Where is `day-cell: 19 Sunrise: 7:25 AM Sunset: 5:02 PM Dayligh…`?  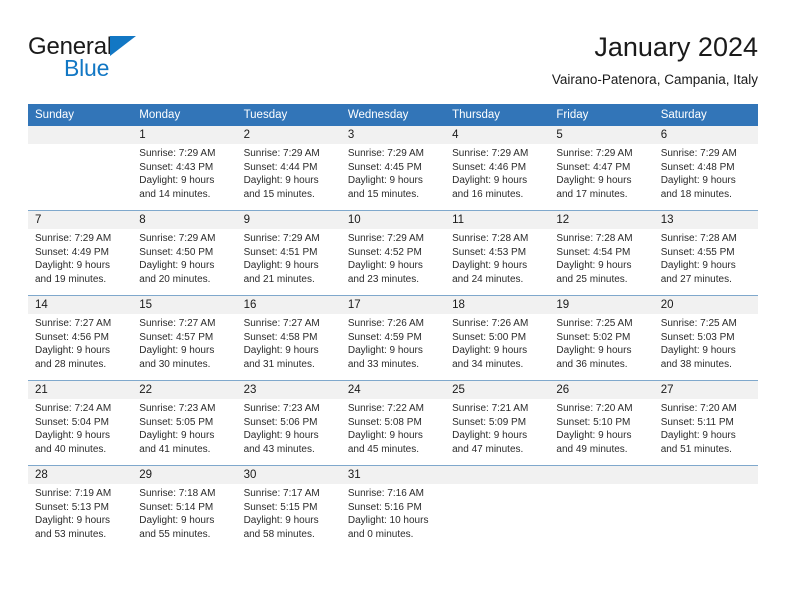
day-cell: 19 Sunrise: 7:25 AM Sunset: 5:02 PM Dayligh… is located at coordinates (601, 338).